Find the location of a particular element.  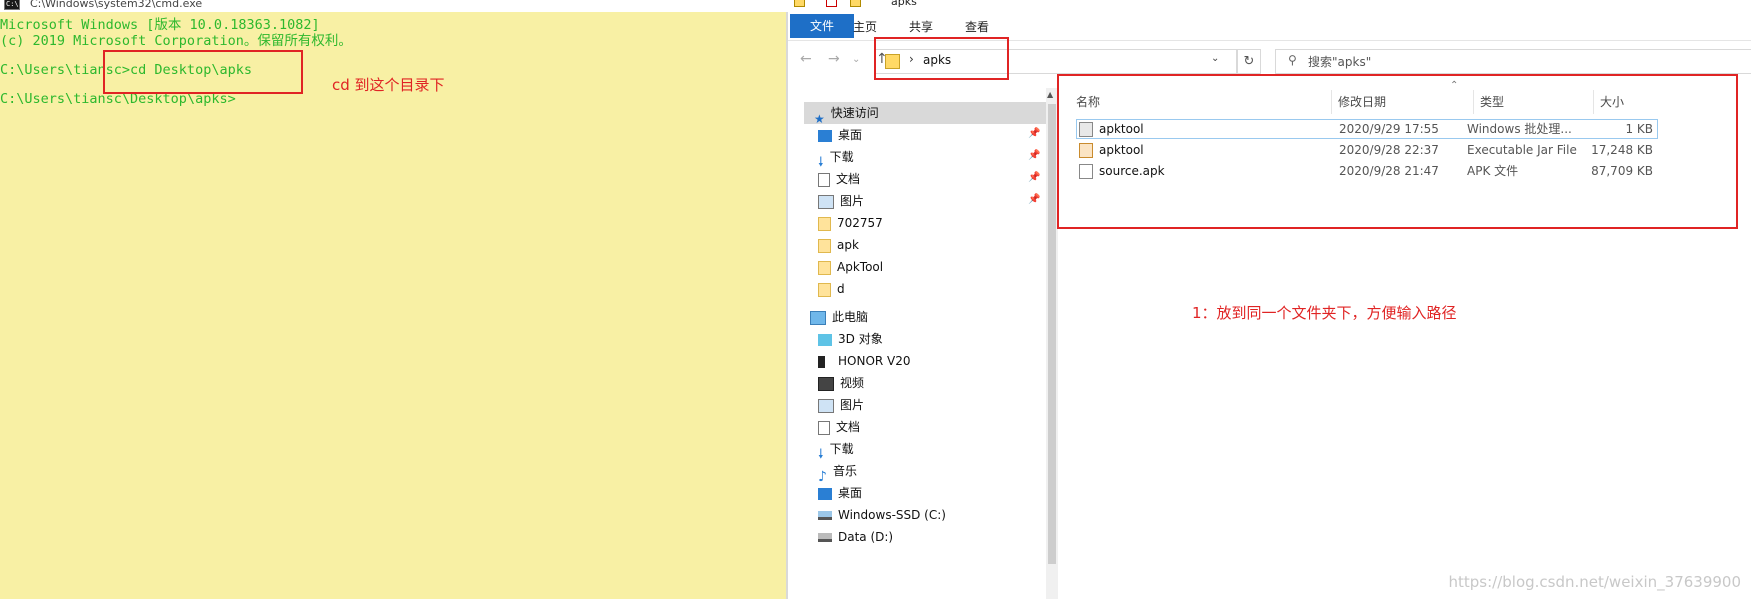

tab-share: 共享 is located at coordinates (921, 27).